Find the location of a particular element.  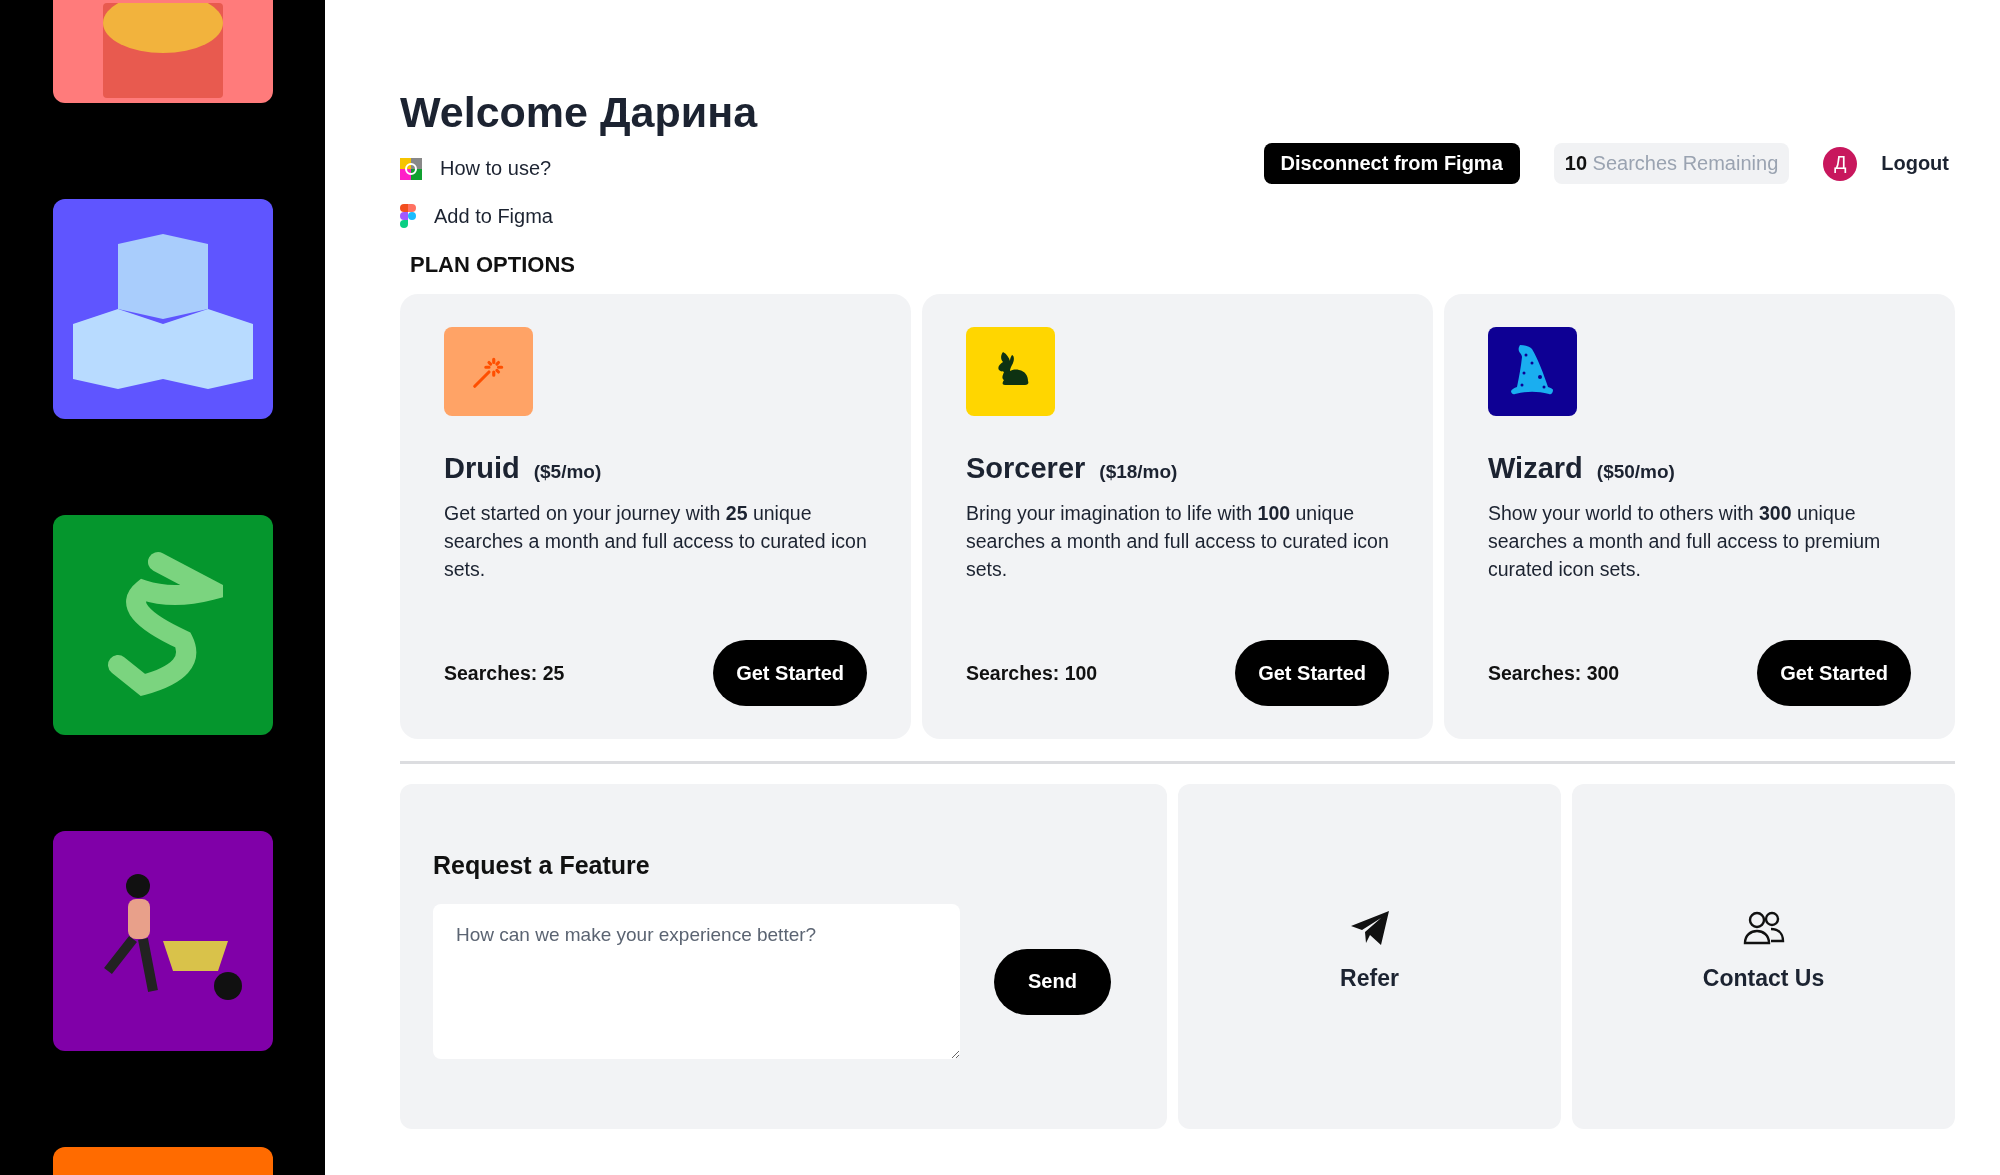

action-card: Refer is located at coordinates (1369, 956).